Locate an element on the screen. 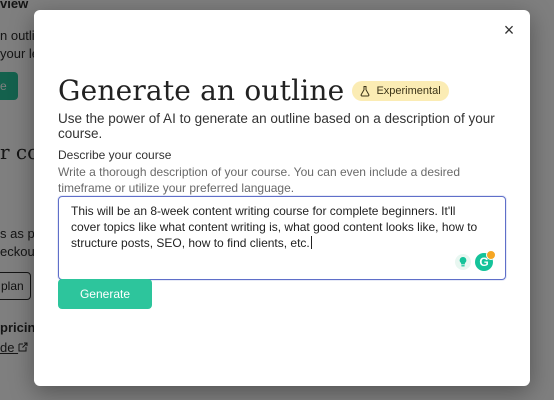 This screenshot has height=400, width=554. modal-title: Generate an outline is located at coordinates (201, 90).